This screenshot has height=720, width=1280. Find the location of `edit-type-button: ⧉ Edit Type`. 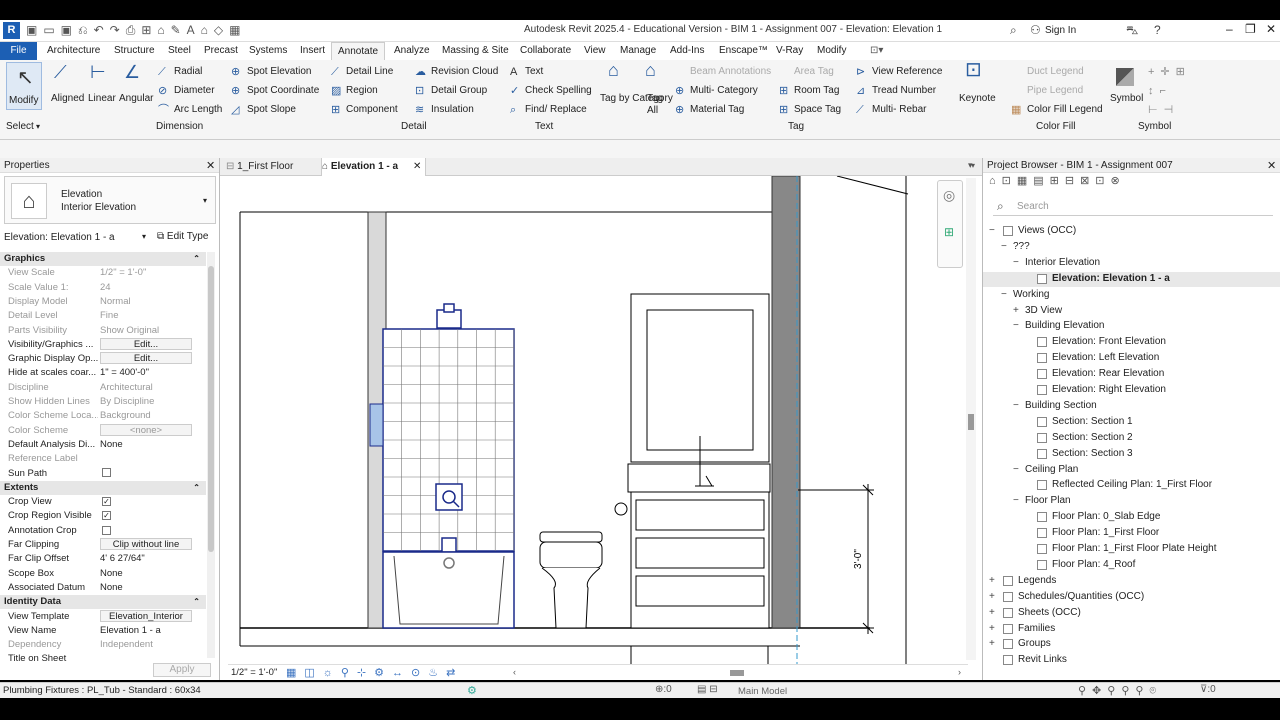

edit-type-button: ⧉ Edit Type is located at coordinates (182, 236).